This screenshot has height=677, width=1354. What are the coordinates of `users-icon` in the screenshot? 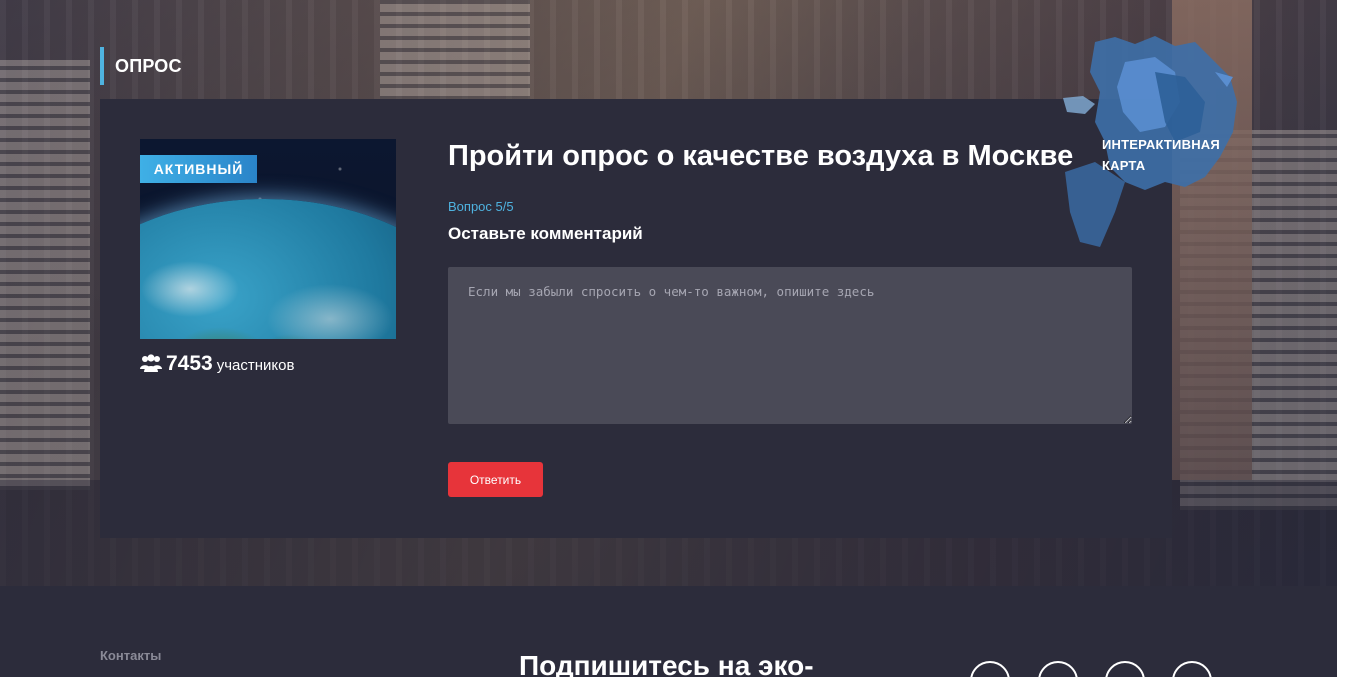 It's located at (151, 363).